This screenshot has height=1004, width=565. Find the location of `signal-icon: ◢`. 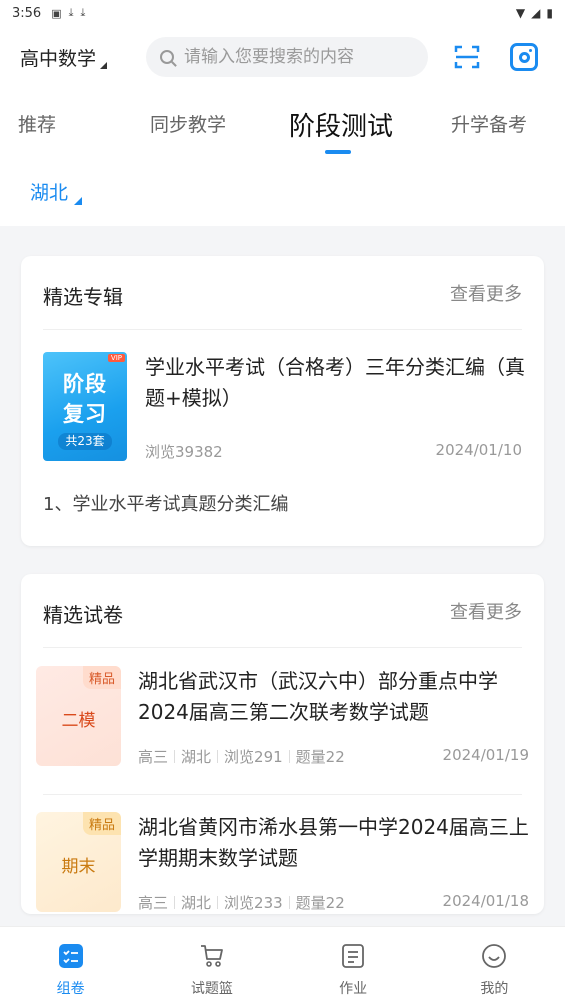

signal-icon: ◢ is located at coordinates (536, 13).